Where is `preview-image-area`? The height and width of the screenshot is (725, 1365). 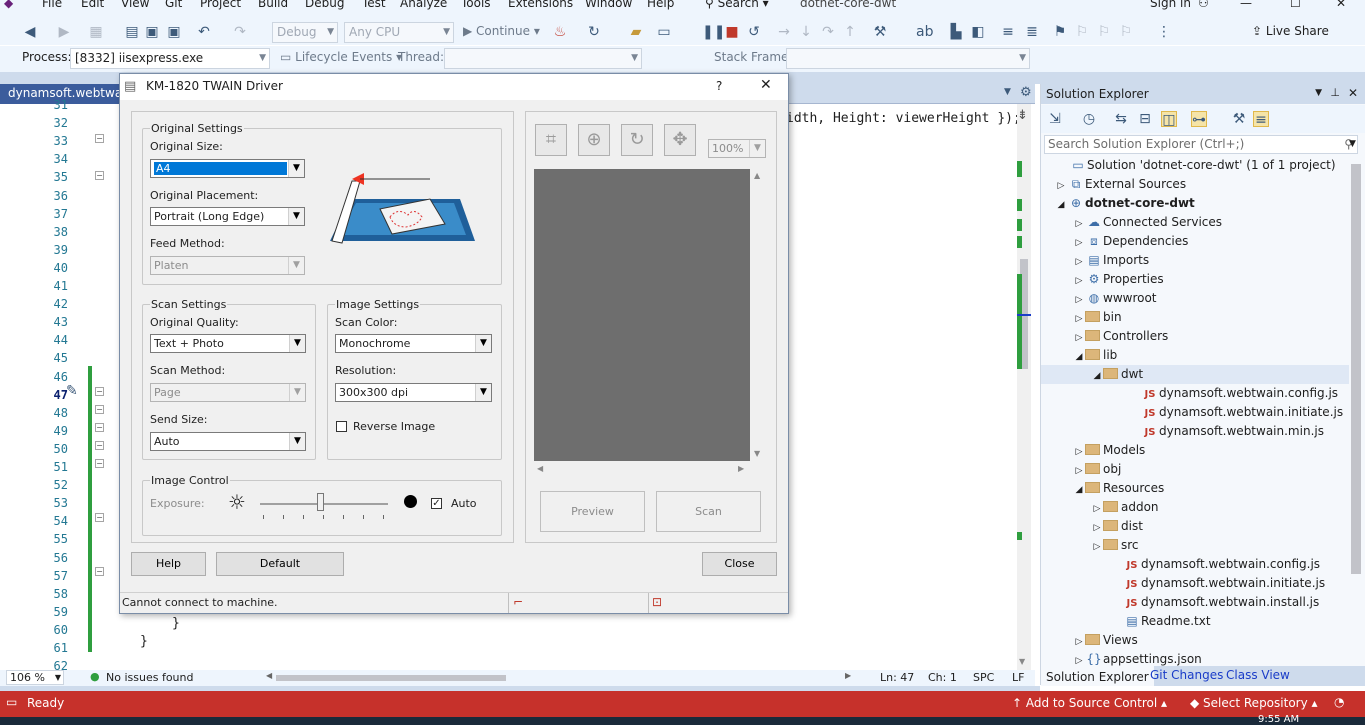 preview-image-area is located at coordinates (642, 315).